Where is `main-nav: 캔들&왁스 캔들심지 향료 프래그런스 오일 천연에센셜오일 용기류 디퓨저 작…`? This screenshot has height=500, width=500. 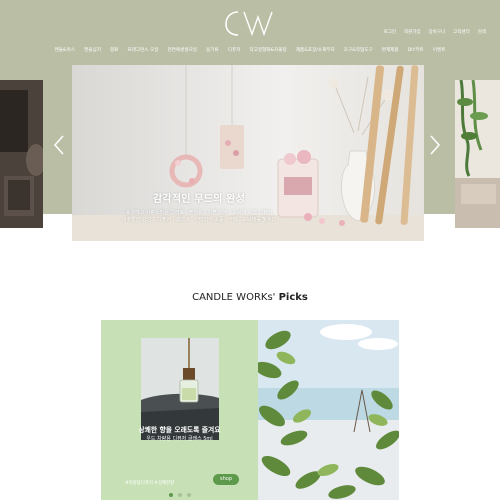
main-nav: 캔들&왁스 캔들심지 향료 프래그런스 오일 천연에센셜오일 용기류 디퓨저 작… is located at coordinates (250, 51).